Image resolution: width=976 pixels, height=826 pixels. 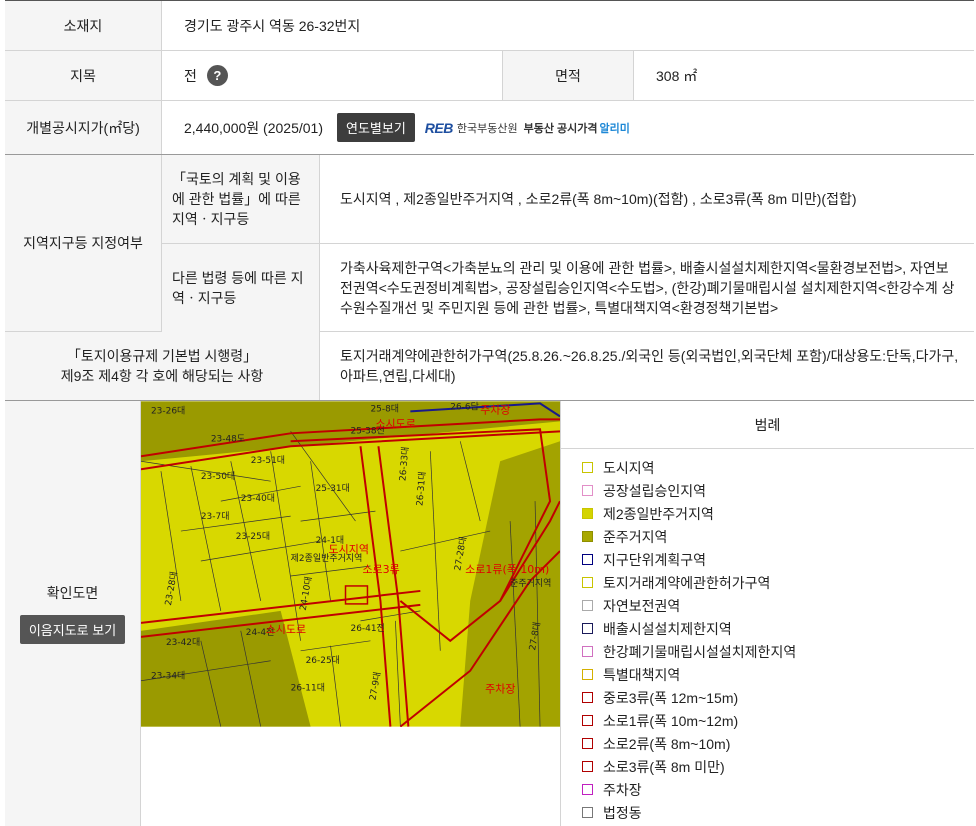 I want to click on svg-text: 소로1류(폭 10m), so click(x=507, y=569).